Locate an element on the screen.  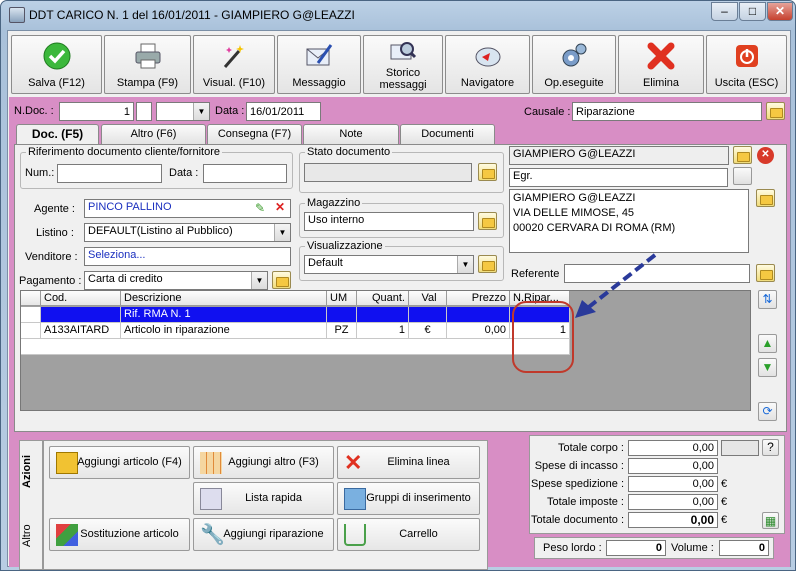
arrow-down-icon: ▼ is located at coordinates (767, 367).